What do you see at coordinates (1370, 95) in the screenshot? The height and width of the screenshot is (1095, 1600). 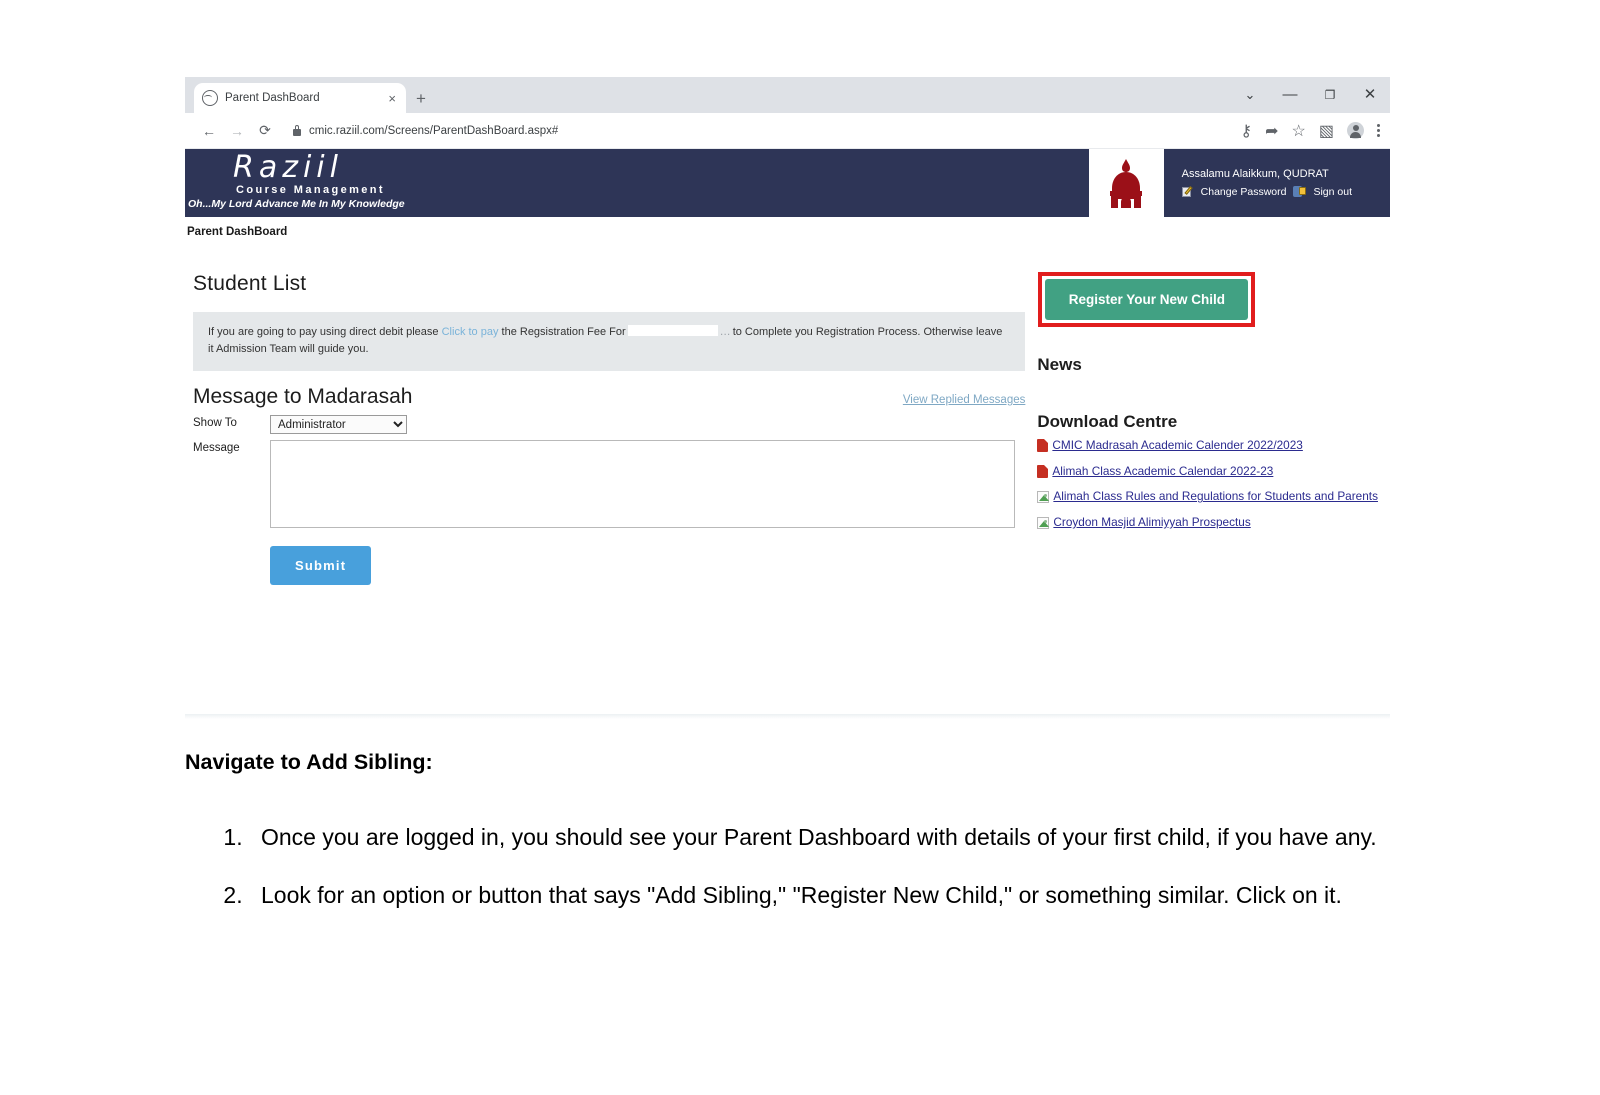 I see `close-window-button: ✕` at bounding box center [1370, 95].